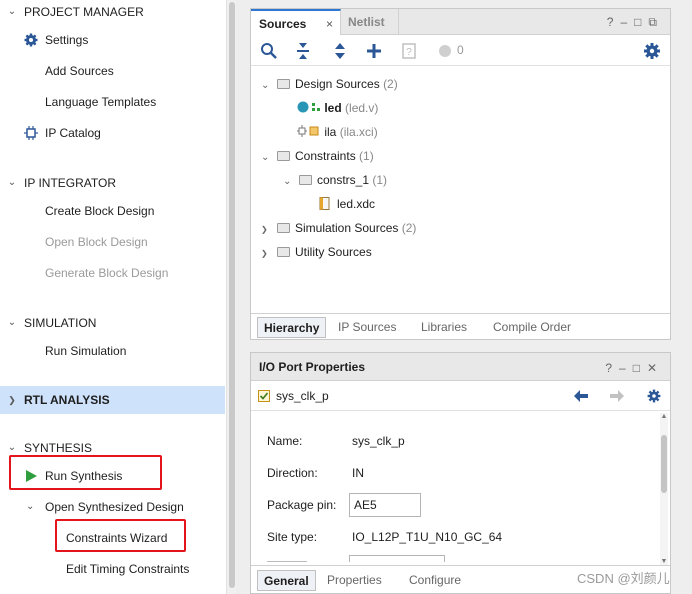 This screenshot has height=594, width=692. Describe the element at coordinates (367, 327) in the screenshot. I see `subtab-ip-sources: IP Sources` at that location.